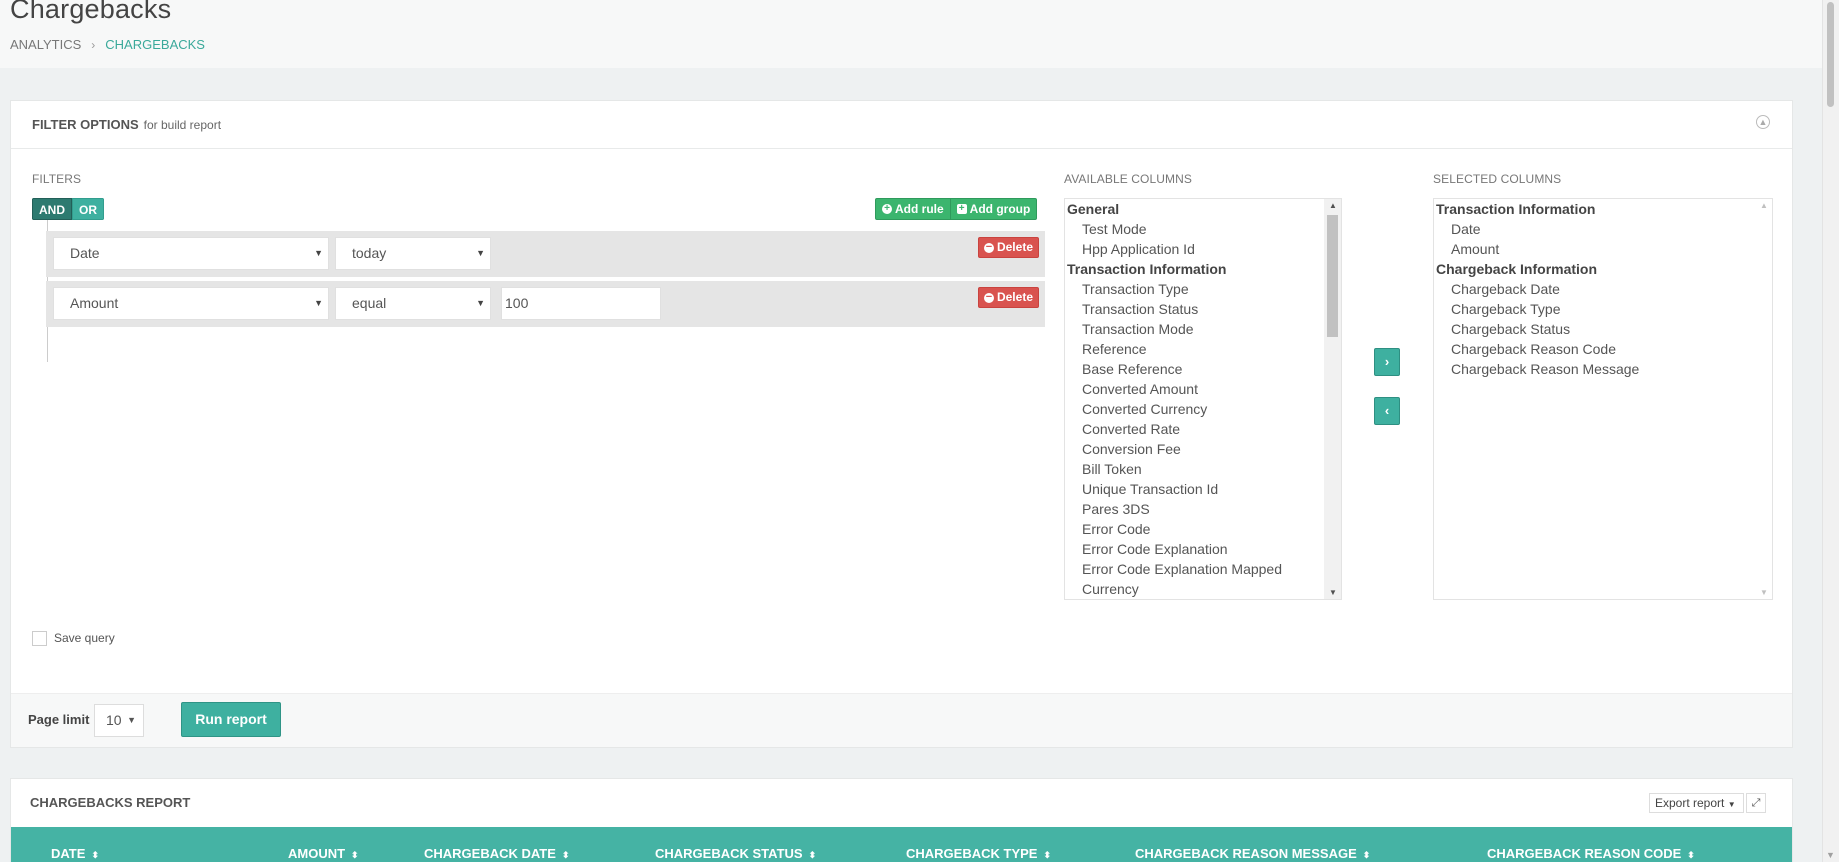  What do you see at coordinates (1497, 179) in the screenshot?
I see `selected-columns-label: SELECTED COLUMNS` at bounding box center [1497, 179].